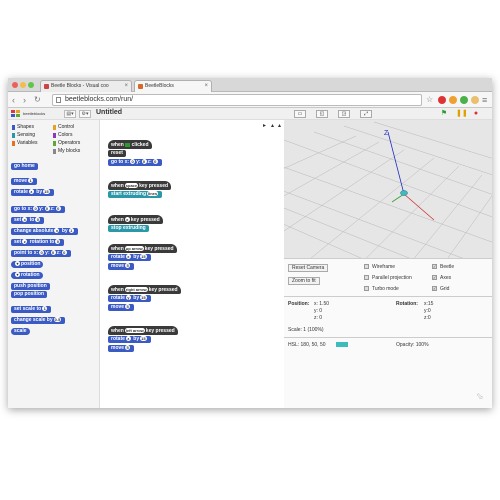  I want to click on zoom-to-fit-button: Zoom to fit, so click(304, 281).